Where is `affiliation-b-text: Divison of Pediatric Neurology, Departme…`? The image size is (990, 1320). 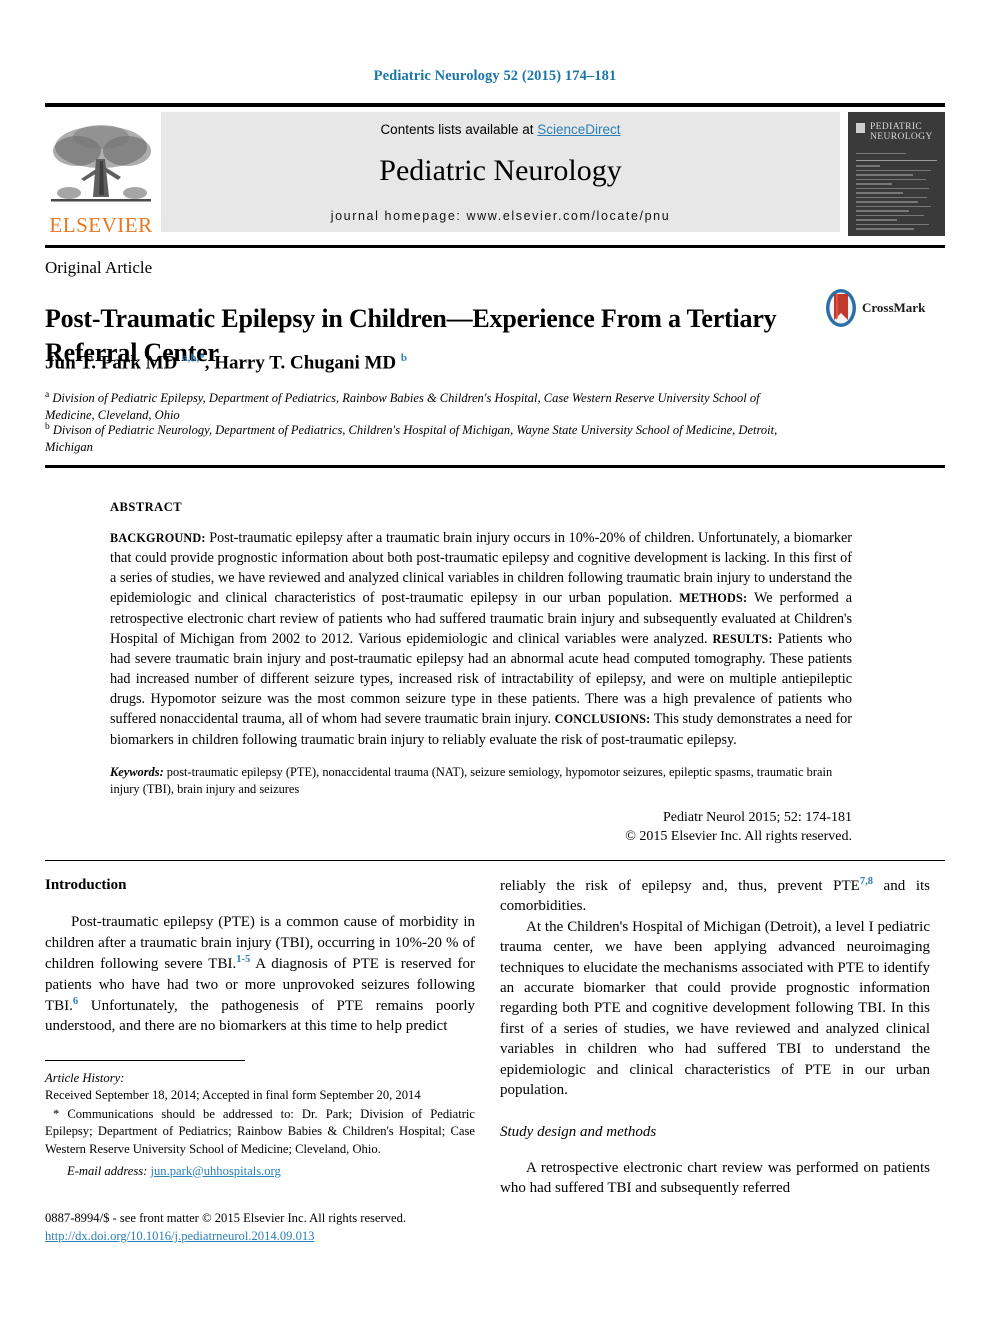 affiliation-b-text: Divison of Pediatric Neurology, Departme… is located at coordinates (411, 438).